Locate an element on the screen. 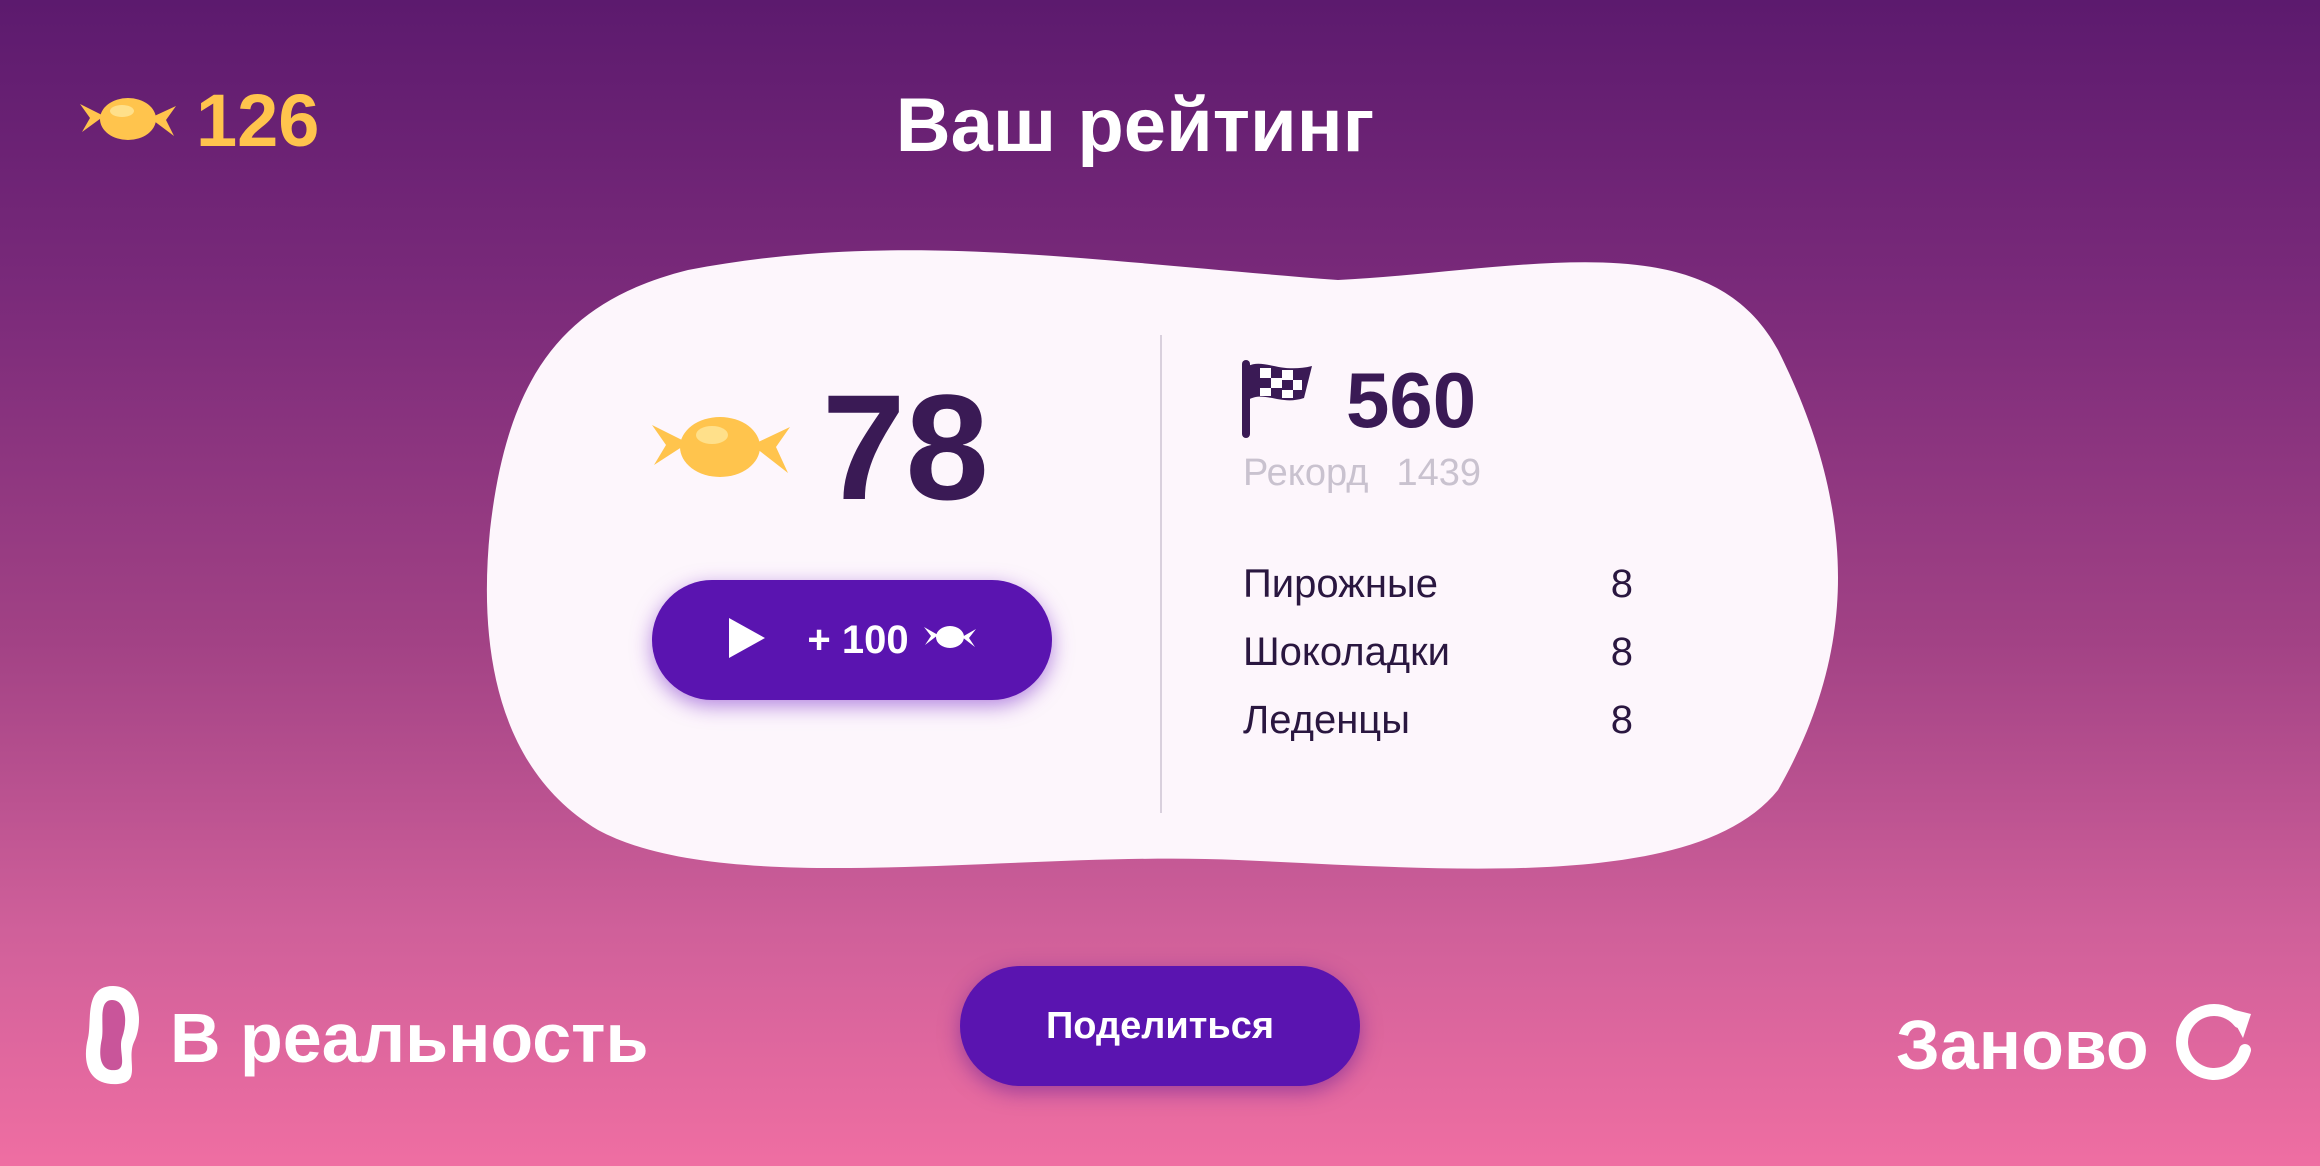  restart-button: Заново is located at coordinates (2076, 1044).